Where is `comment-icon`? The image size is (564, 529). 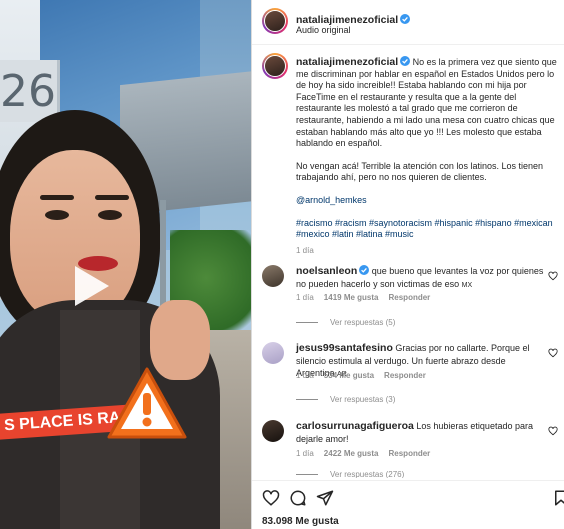 comment-icon is located at coordinates (298, 498).